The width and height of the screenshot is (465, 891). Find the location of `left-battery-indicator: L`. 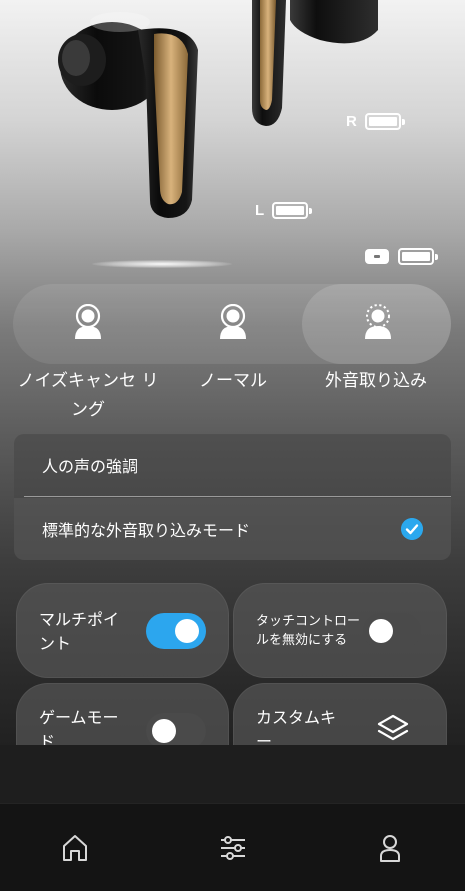

left-battery-indicator: L is located at coordinates (284, 210).